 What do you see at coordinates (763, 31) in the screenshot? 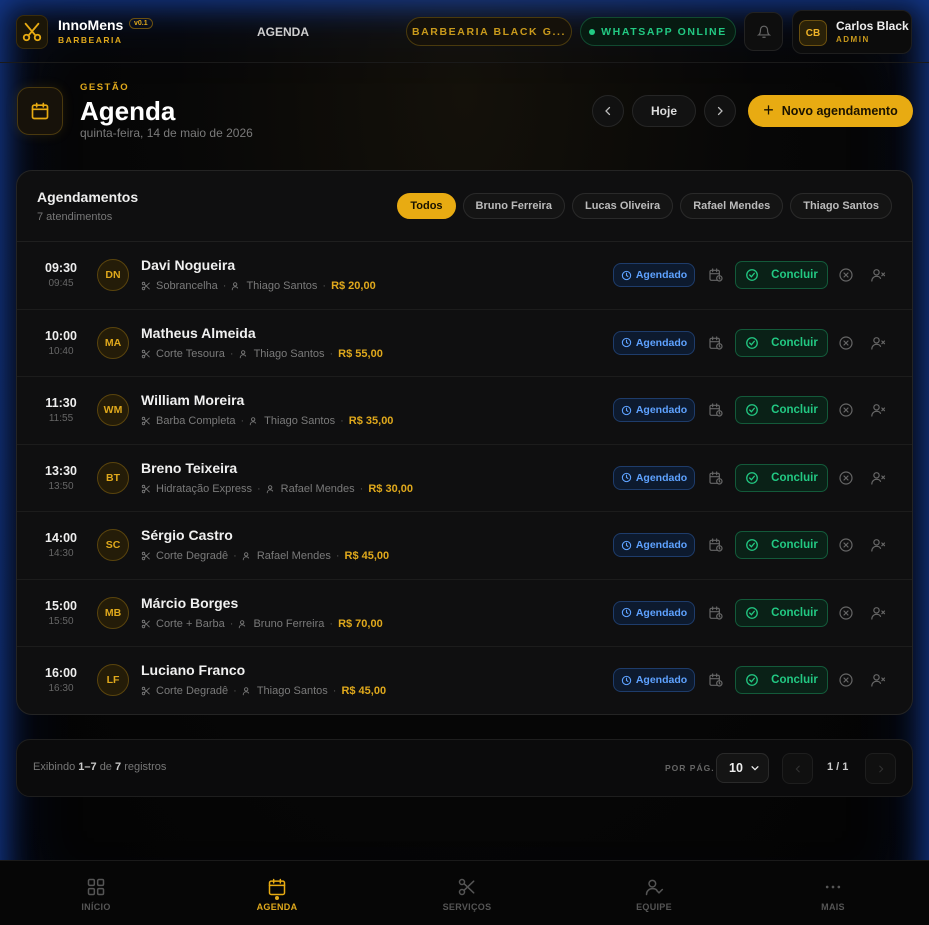
I see `notifications-button` at bounding box center [763, 31].